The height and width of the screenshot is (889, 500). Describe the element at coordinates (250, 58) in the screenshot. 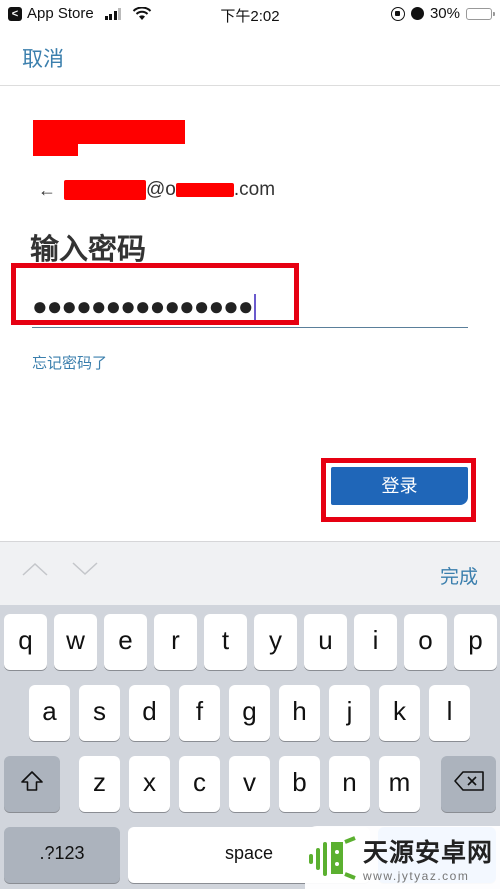

I see `nav-bar: 取消` at that location.